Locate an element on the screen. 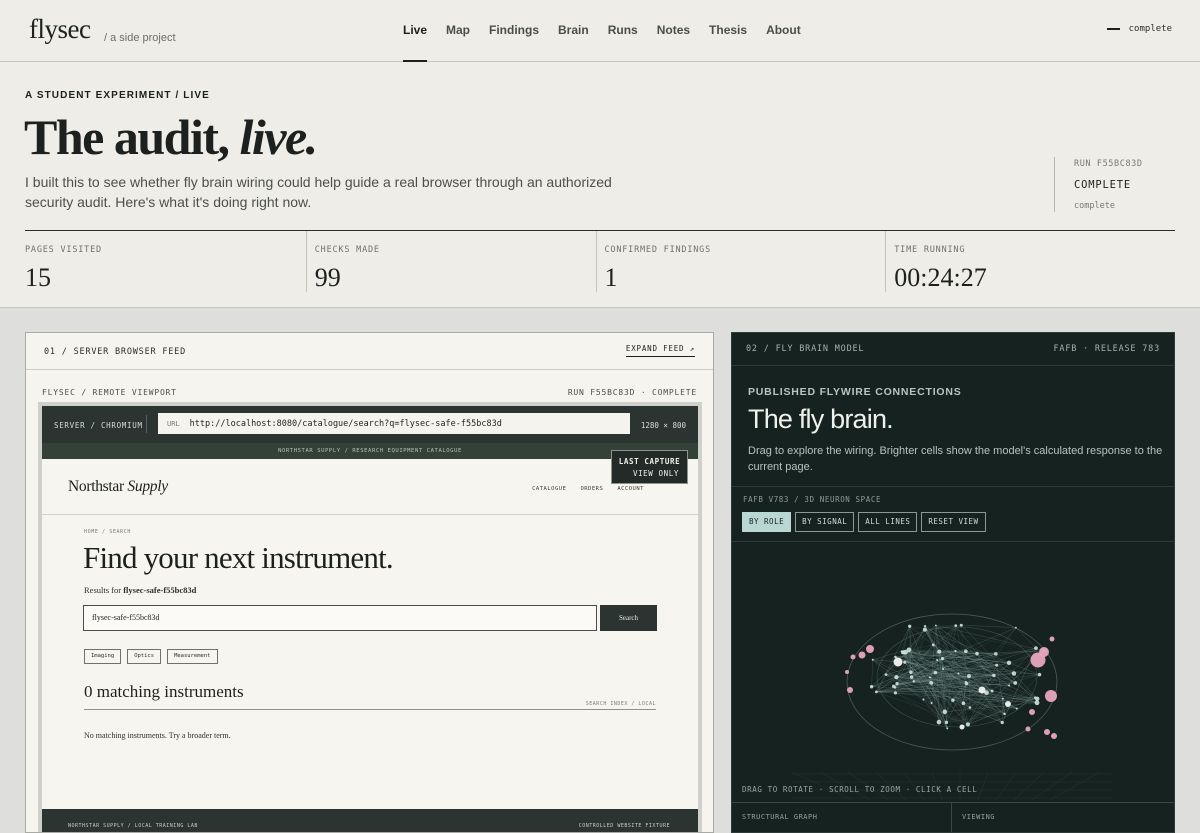  results-for: Results for flysec-safe-f55bc83d is located at coordinates (140, 590).